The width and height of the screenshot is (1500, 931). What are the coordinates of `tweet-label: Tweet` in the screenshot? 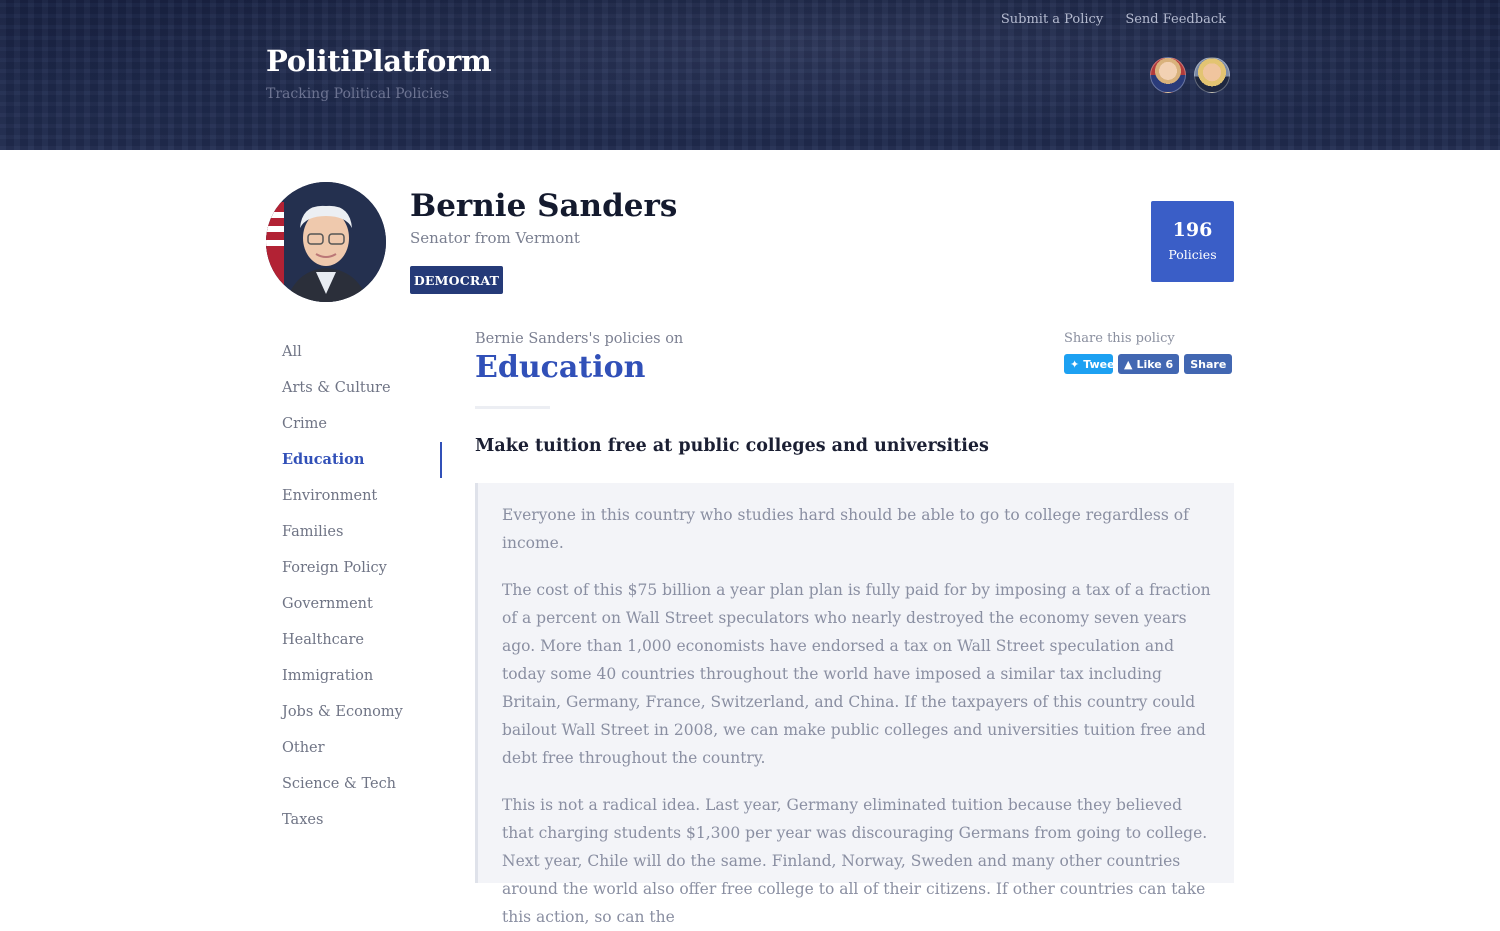 It's located at (1101, 364).